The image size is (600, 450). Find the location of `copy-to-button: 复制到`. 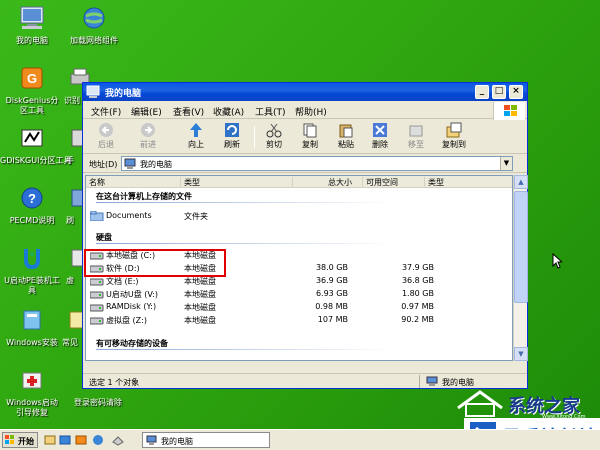

copy-to-button: 复制到 is located at coordinates (454, 137).